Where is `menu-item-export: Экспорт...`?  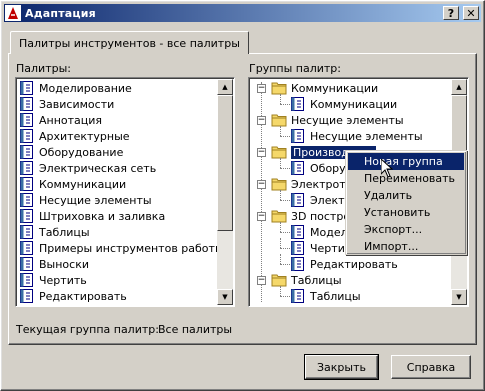 menu-item-export: Экспорт... is located at coordinates (406, 229).